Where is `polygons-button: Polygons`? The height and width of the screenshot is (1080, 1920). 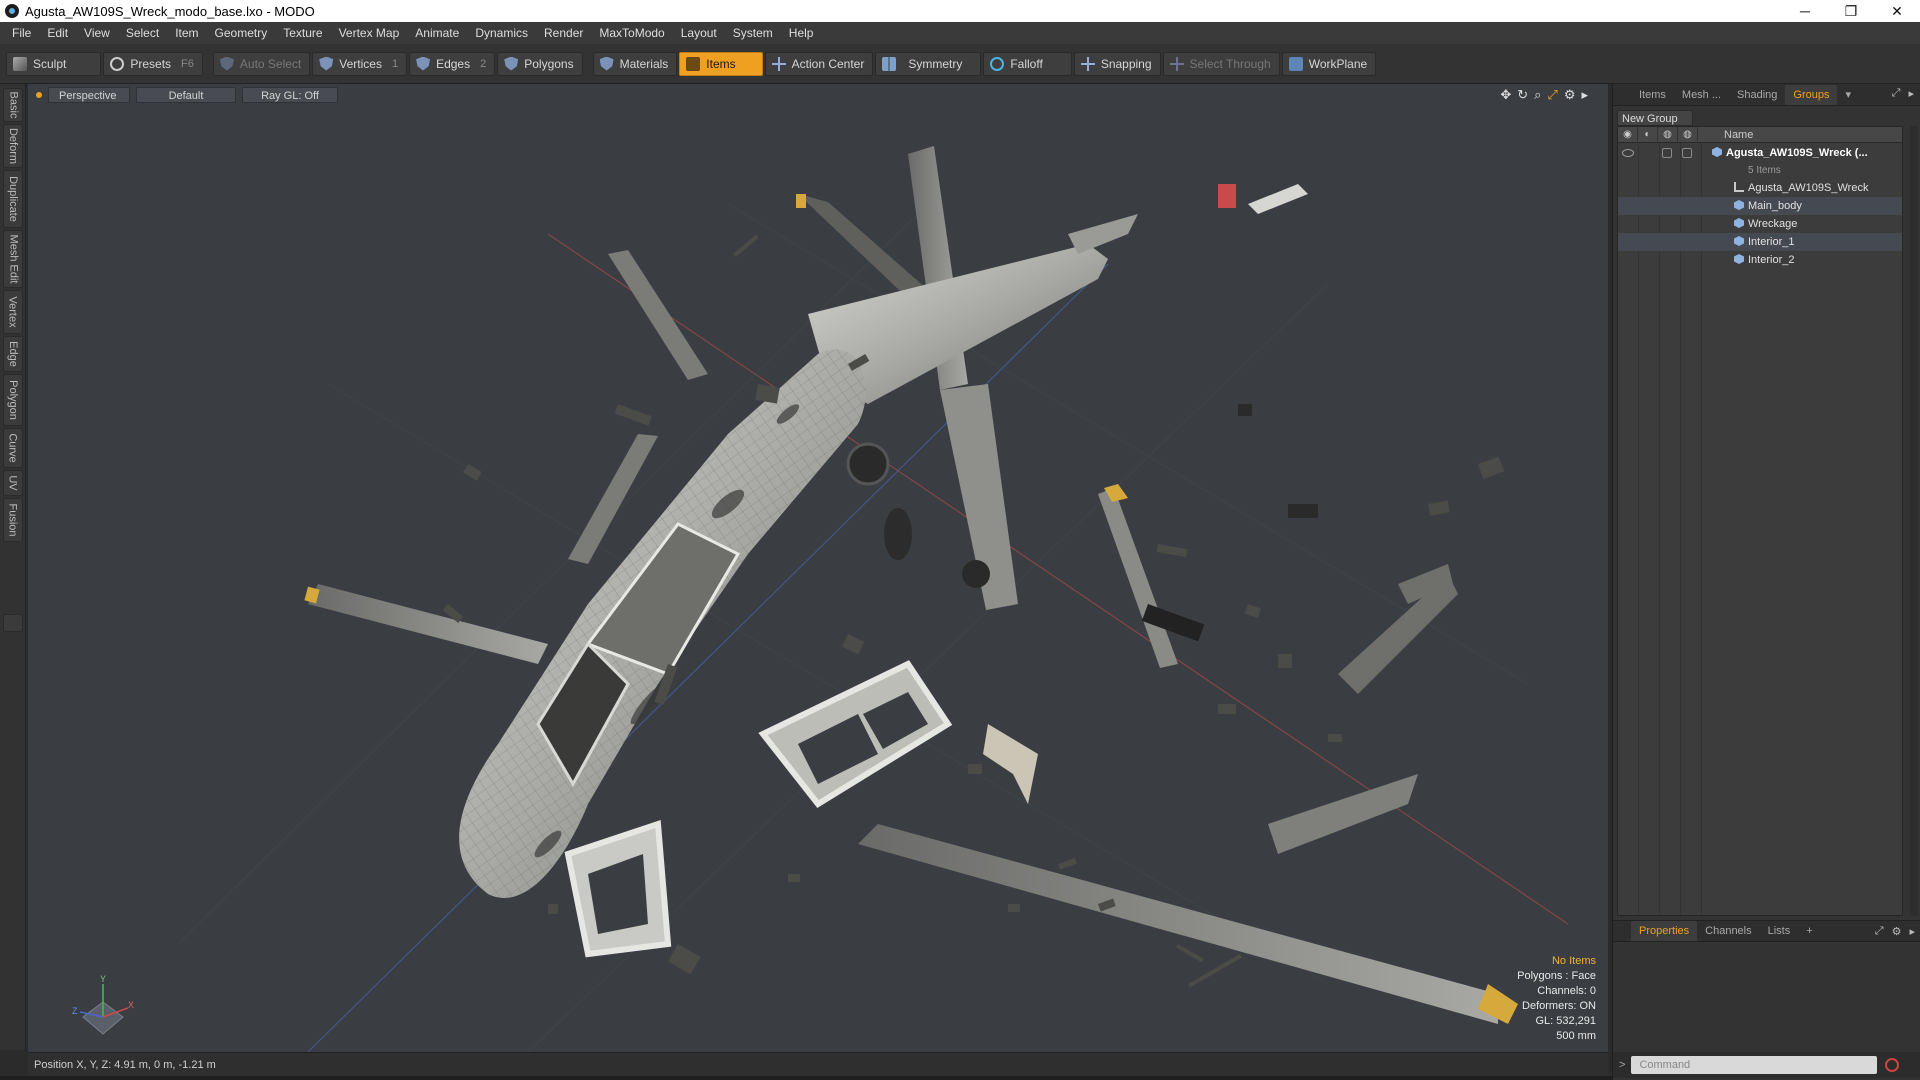 polygons-button: Polygons is located at coordinates (540, 63).